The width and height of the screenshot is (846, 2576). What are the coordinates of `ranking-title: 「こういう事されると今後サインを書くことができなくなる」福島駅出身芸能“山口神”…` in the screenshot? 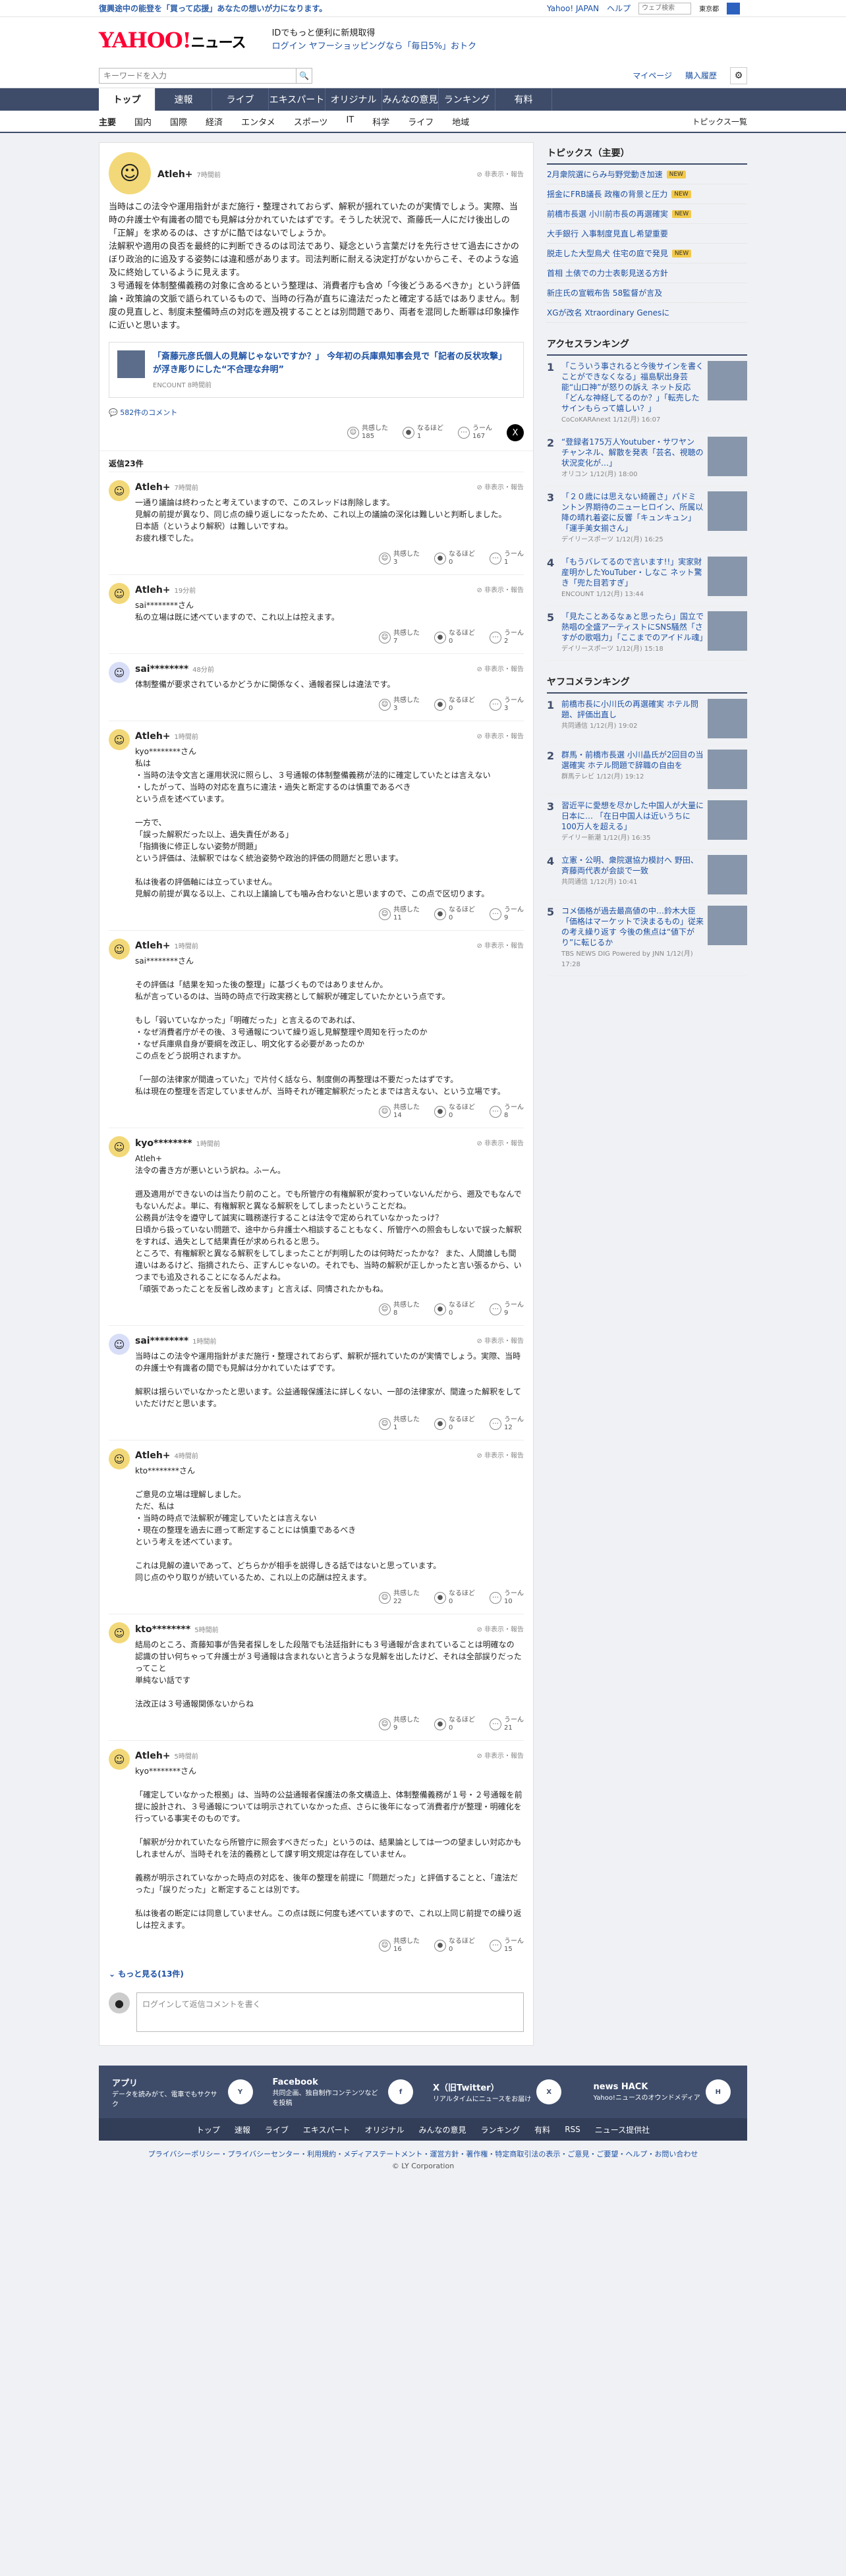 It's located at (632, 387).